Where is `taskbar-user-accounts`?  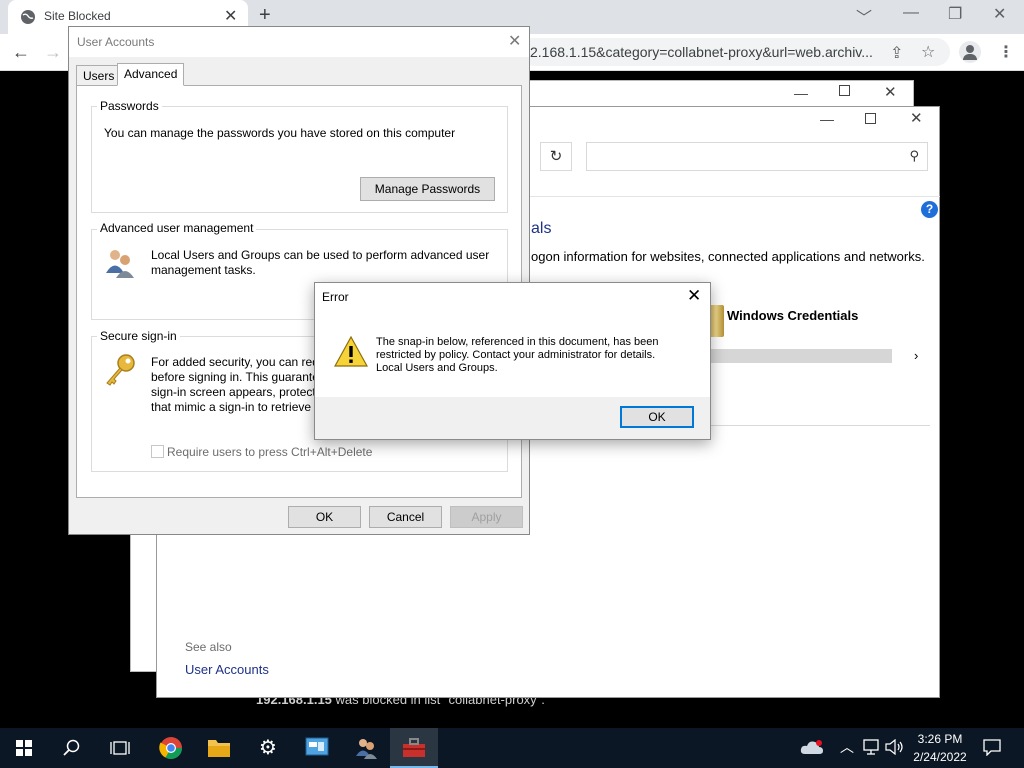 taskbar-user-accounts is located at coordinates (366, 748).